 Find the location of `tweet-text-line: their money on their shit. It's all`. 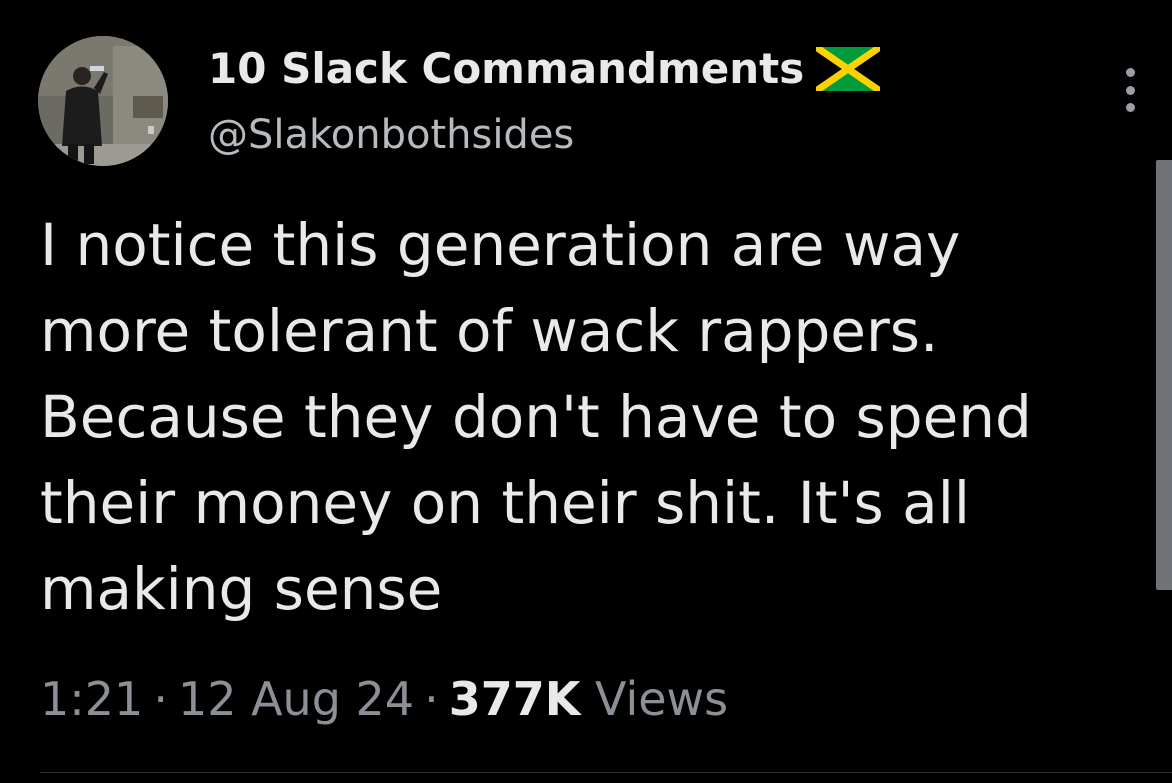

tweet-text-line: their money on their shit. It's all is located at coordinates (505, 503).